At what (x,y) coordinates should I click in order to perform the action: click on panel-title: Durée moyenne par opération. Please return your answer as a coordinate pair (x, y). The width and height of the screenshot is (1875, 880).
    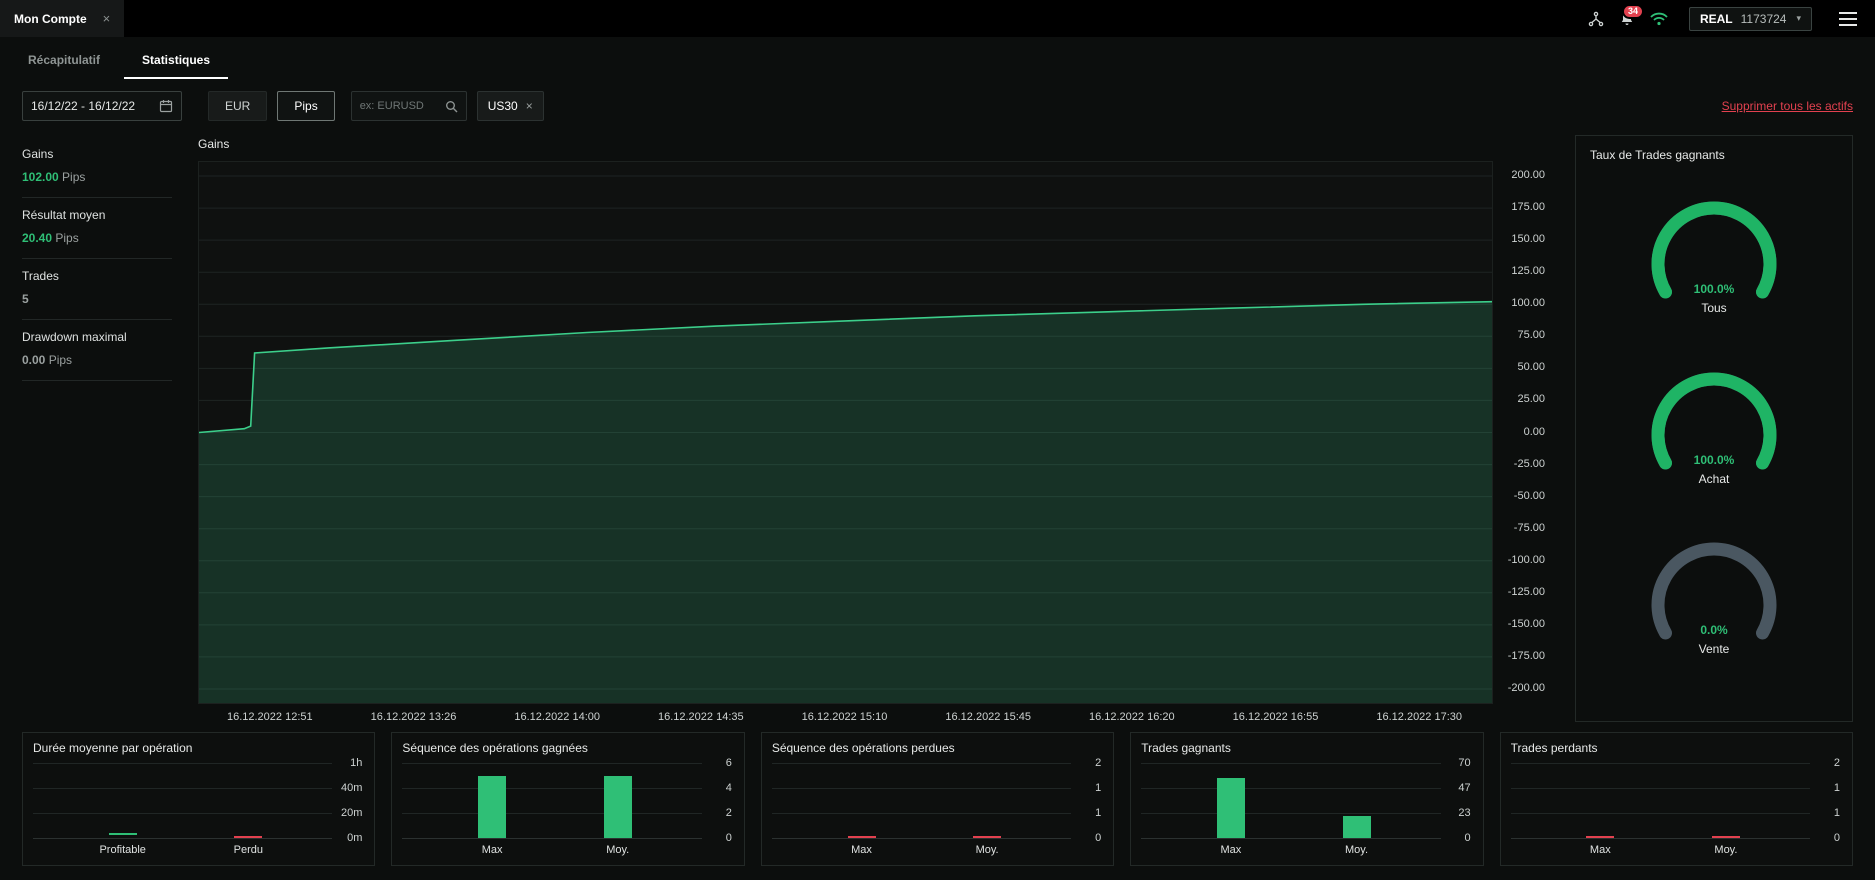
    Looking at the image, I should click on (113, 748).